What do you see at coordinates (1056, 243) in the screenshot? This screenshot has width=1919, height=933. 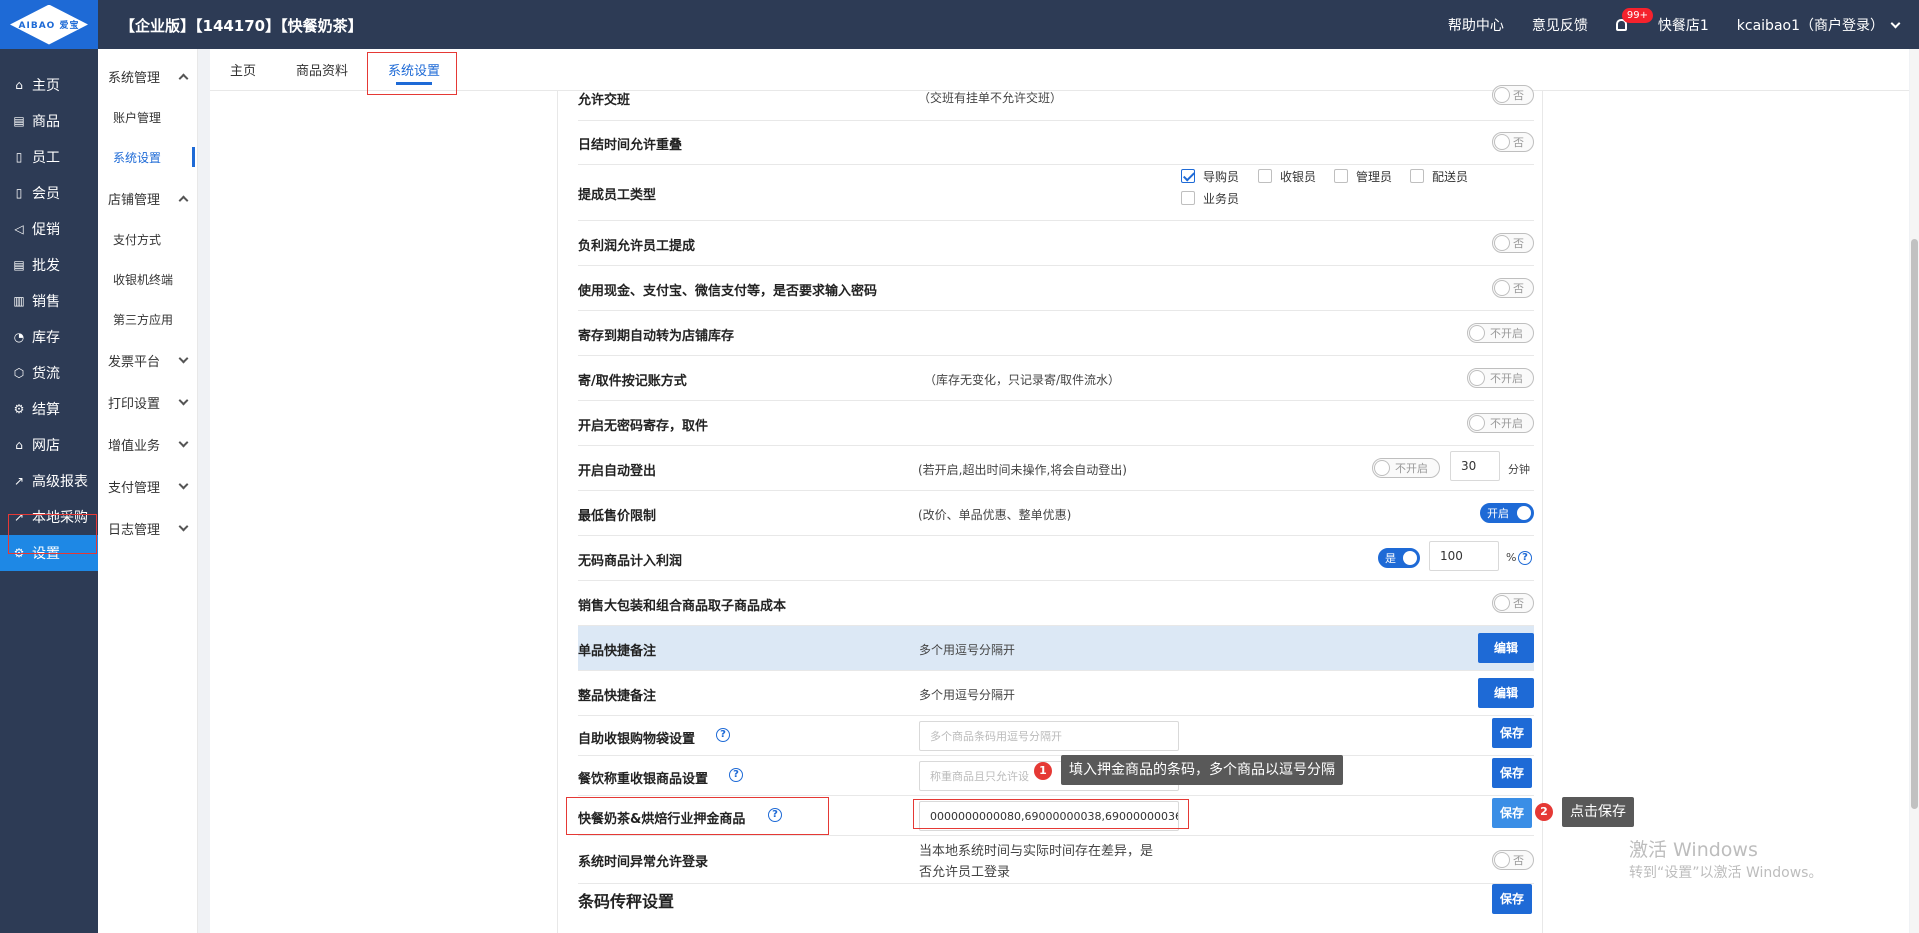 I see `setting-row-neg-profit: 负利润允许员工提成 否` at bounding box center [1056, 243].